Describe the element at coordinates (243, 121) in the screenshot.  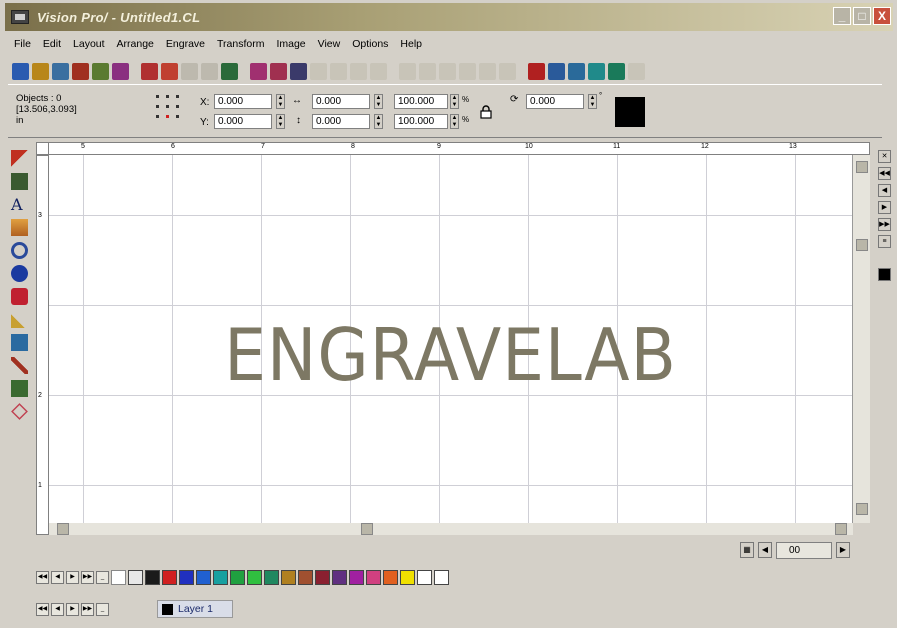
I see `y-position-field: 0.000` at that location.